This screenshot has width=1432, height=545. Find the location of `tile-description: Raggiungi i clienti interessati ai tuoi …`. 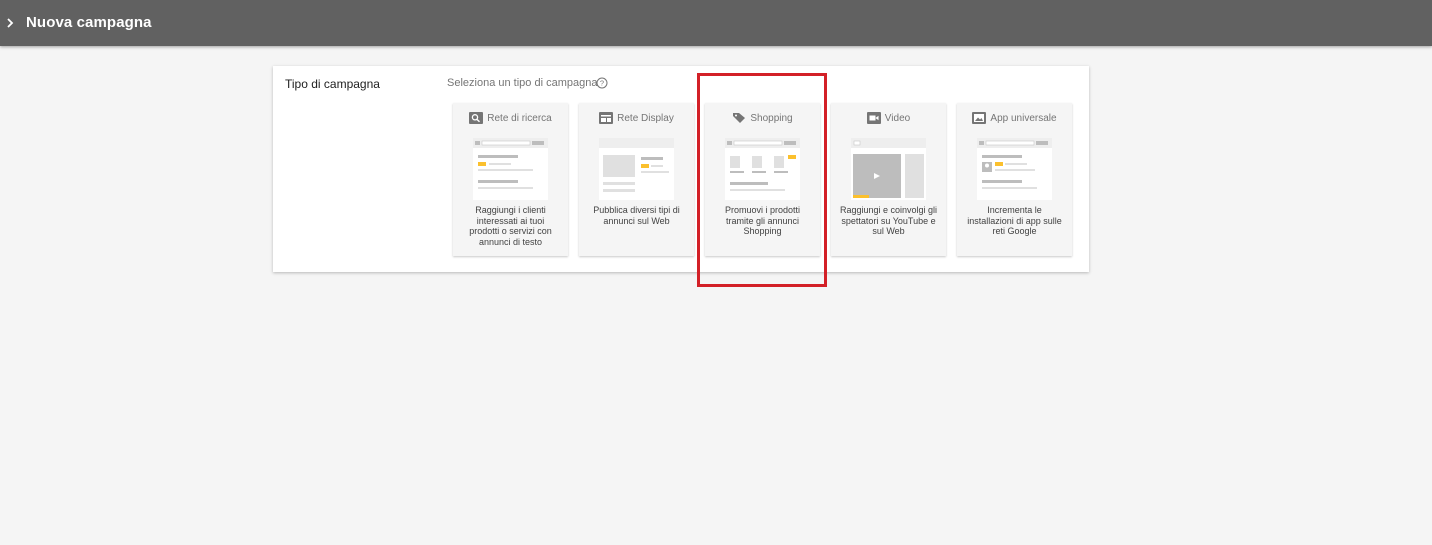

tile-description: Raggiungi i clienti interessati ai tuoi … is located at coordinates (510, 226).